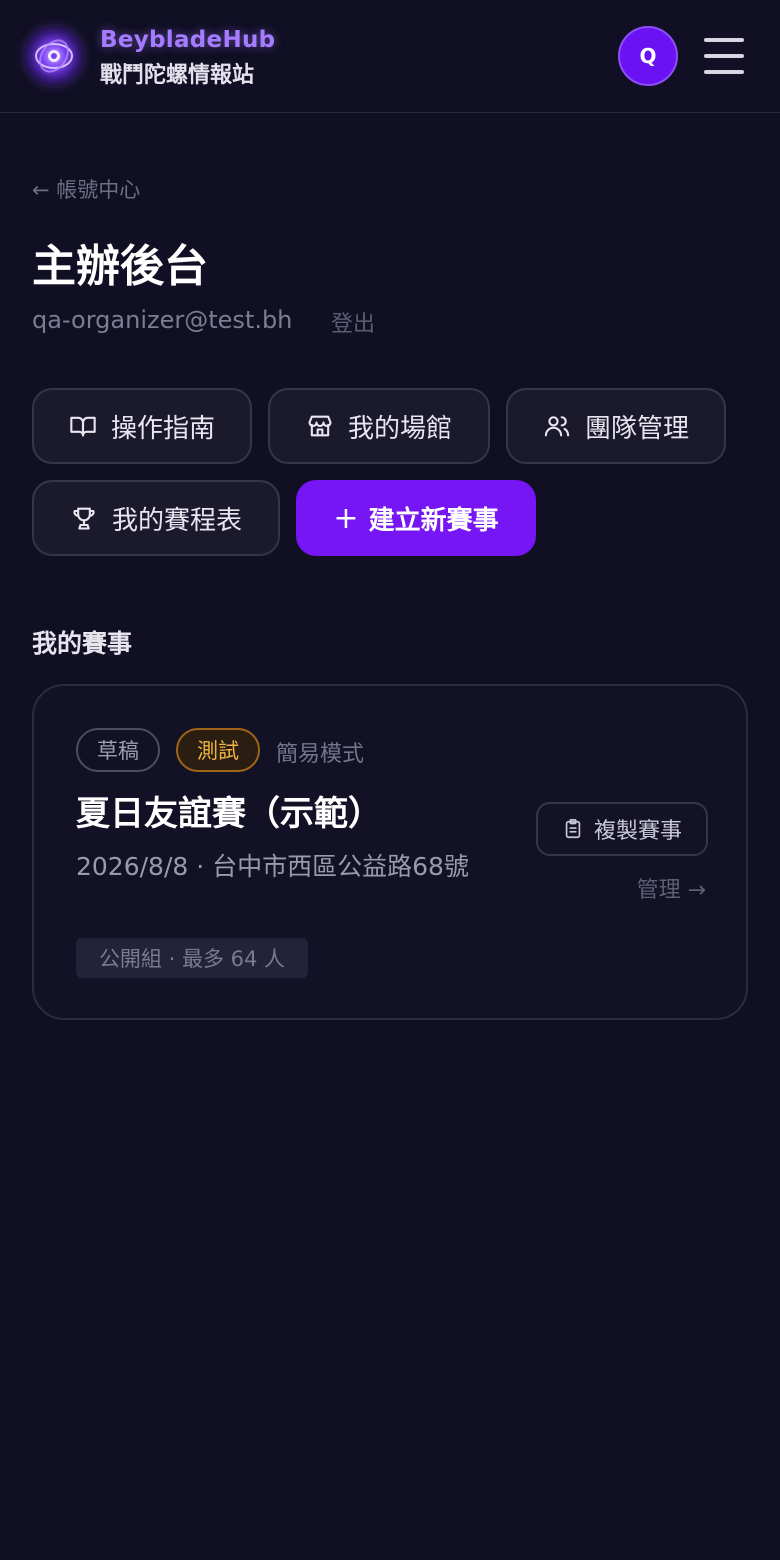  Describe the element at coordinates (84, 518) in the screenshot. I see `trophy-icon` at that location.